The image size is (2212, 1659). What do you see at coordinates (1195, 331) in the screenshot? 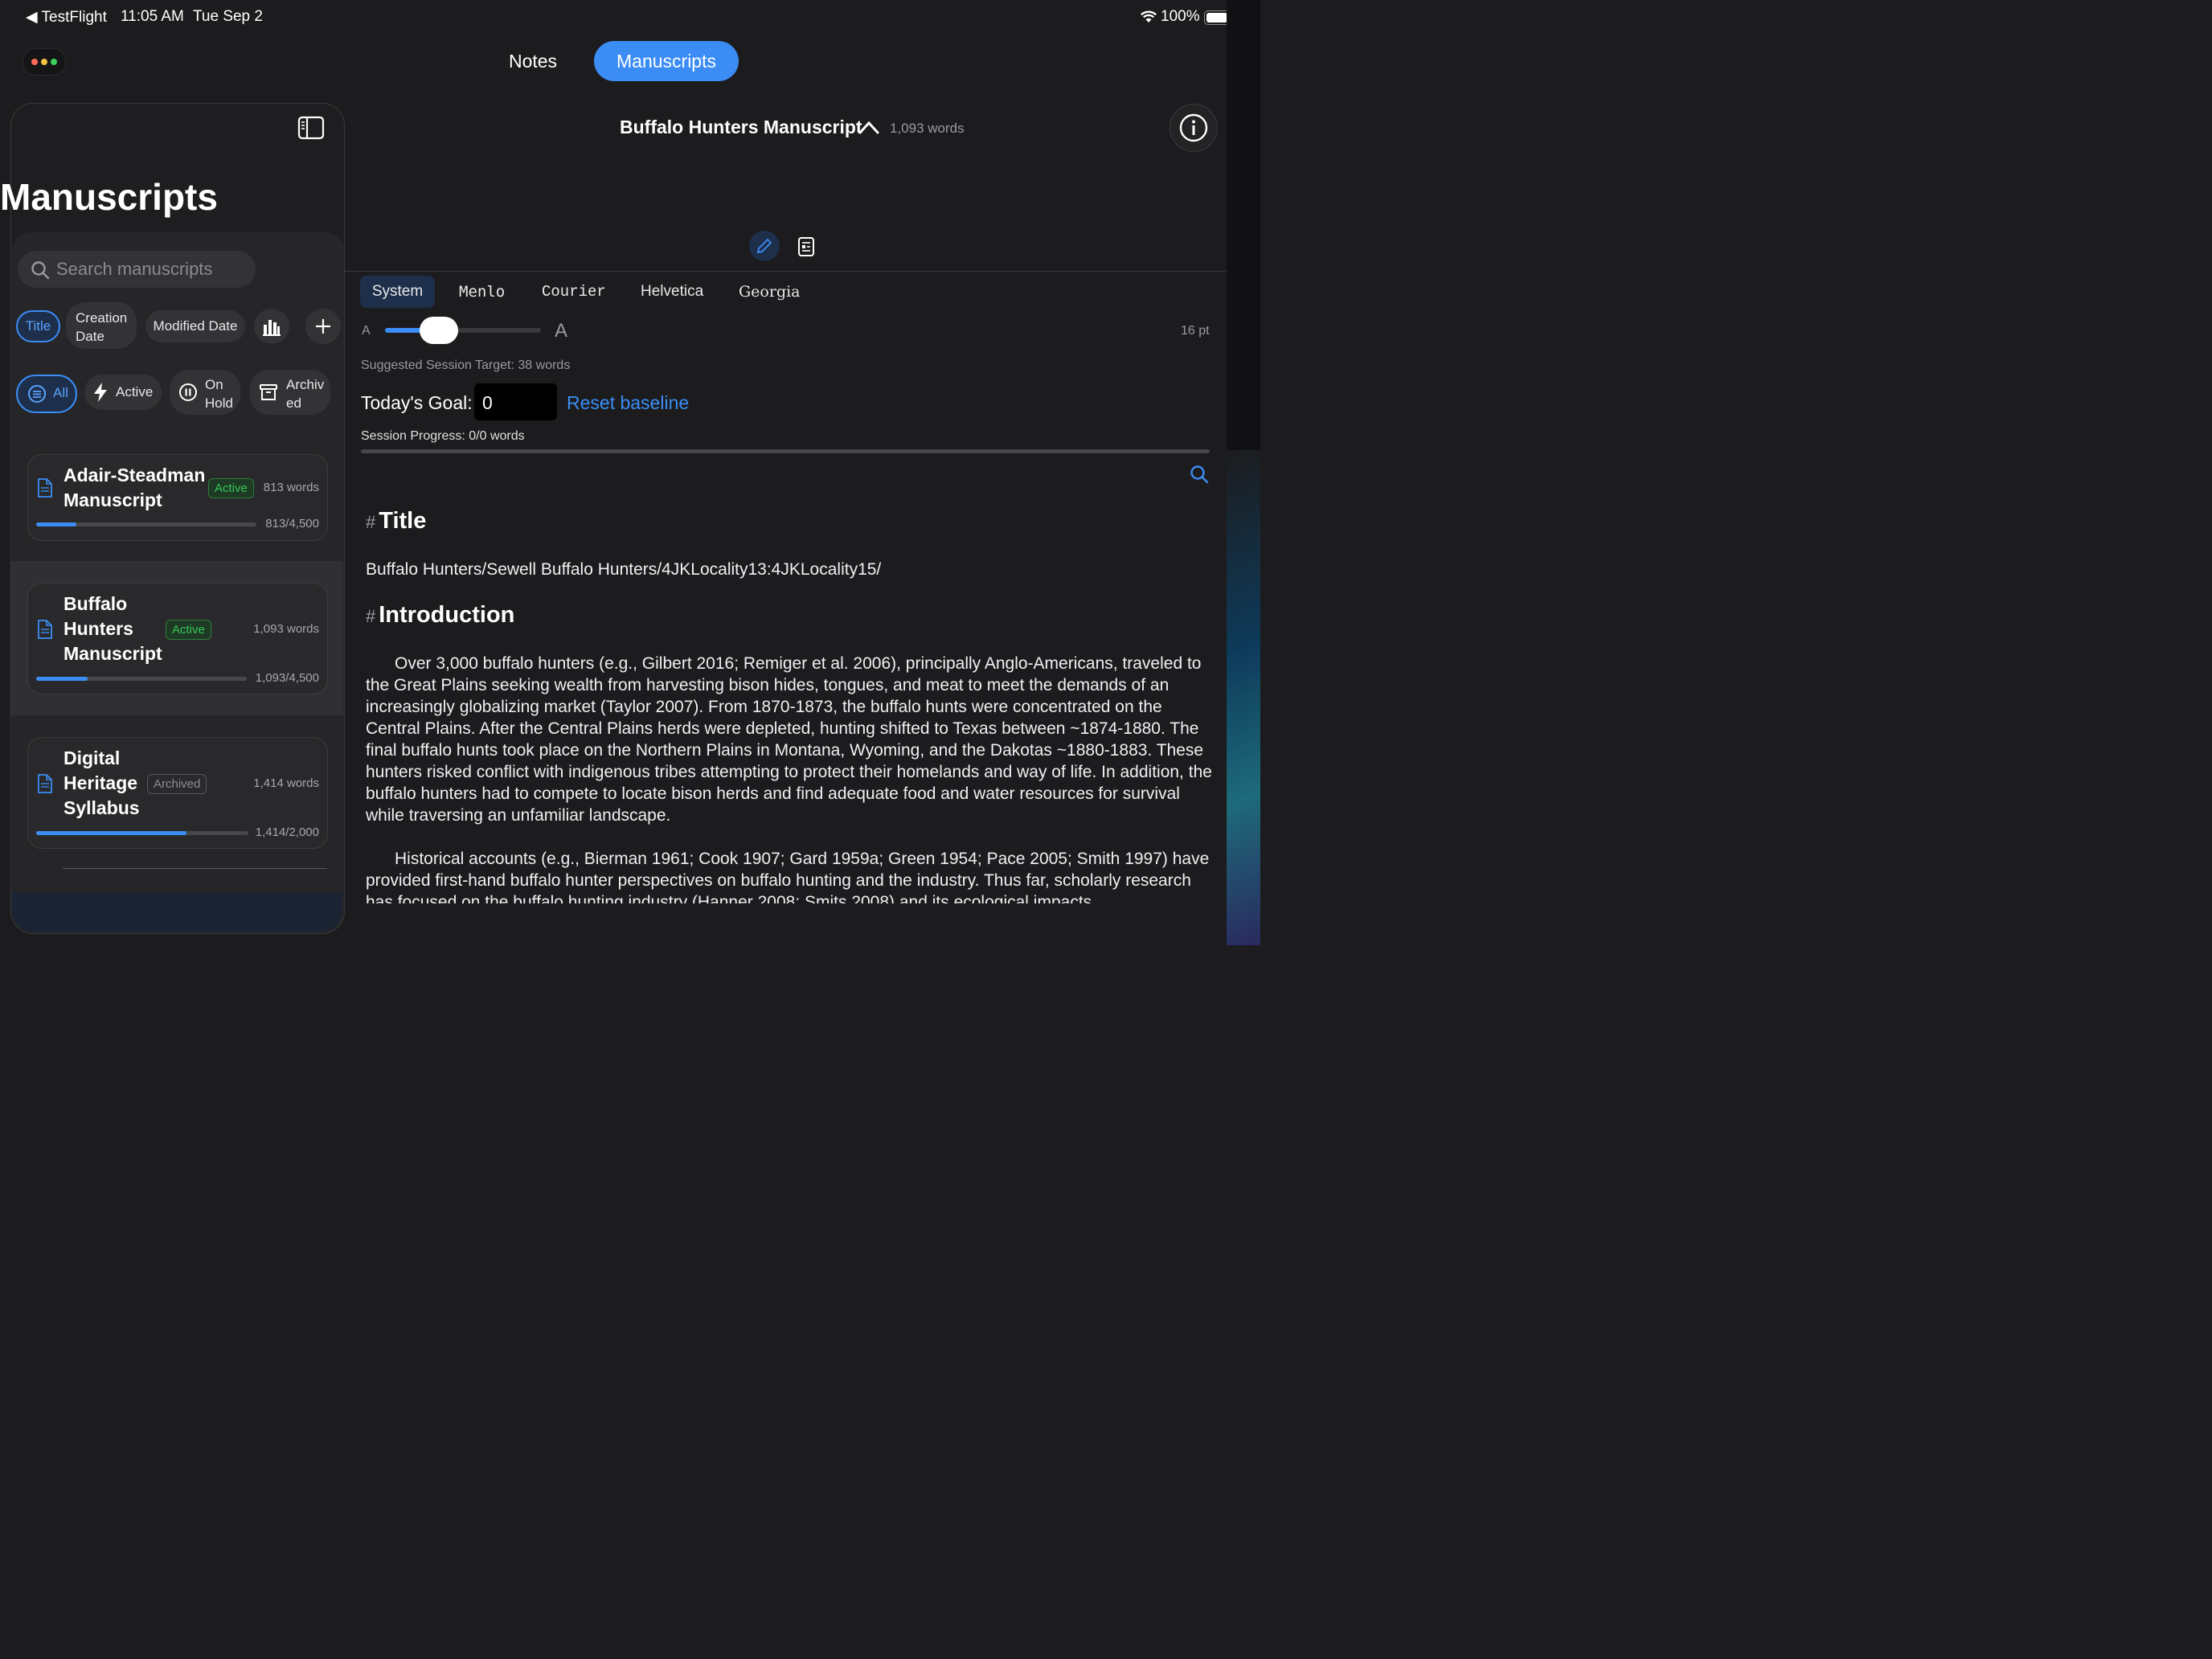
I see `font-size-value: 16 pt` at bounding box center [1195, 331].